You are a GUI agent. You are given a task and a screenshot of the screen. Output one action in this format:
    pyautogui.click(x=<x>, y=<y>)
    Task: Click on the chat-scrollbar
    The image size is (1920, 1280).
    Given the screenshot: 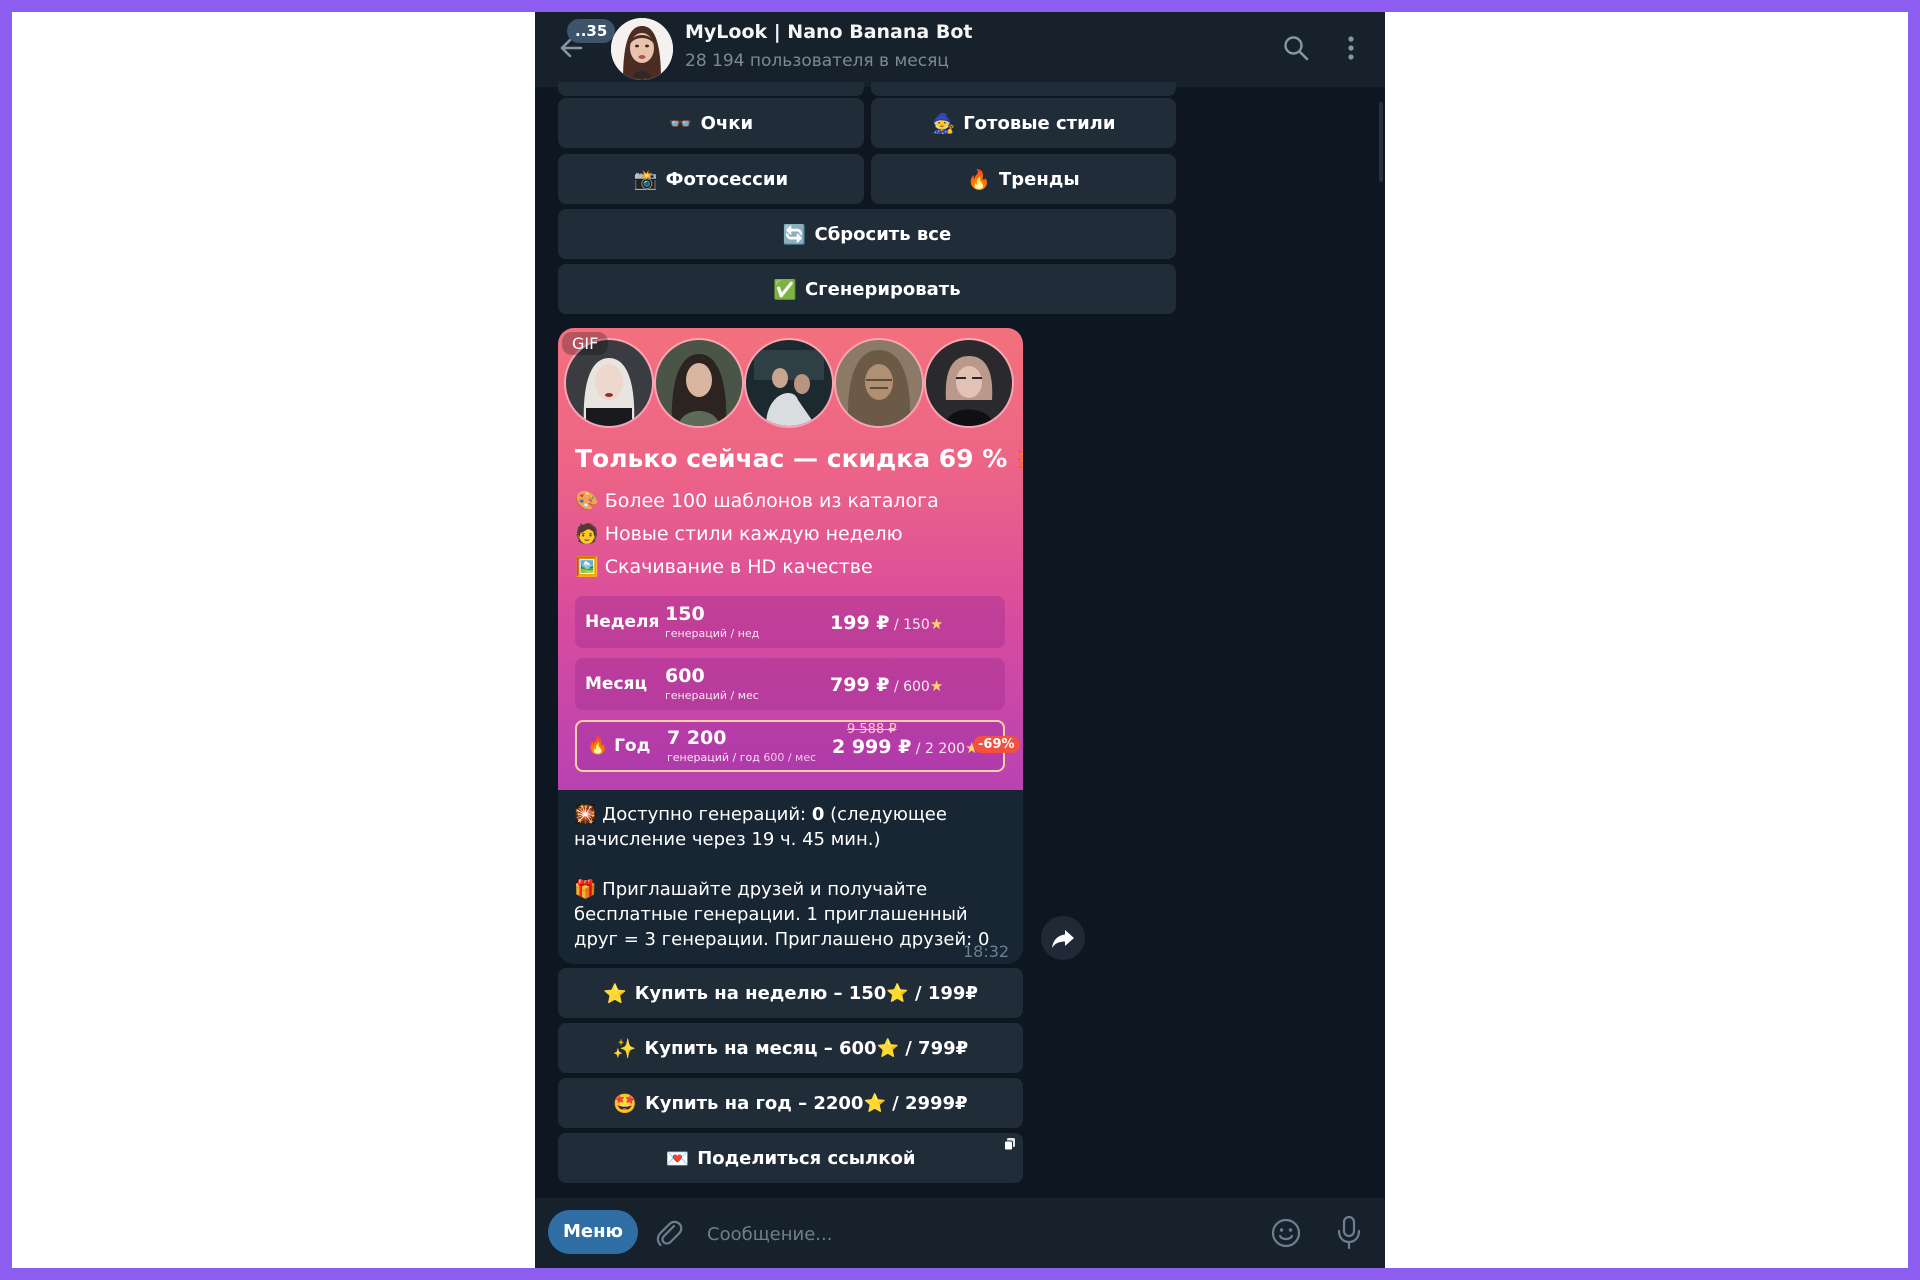 What is the action you would take?
    pyautogui.click(x=1381, y=142)
    